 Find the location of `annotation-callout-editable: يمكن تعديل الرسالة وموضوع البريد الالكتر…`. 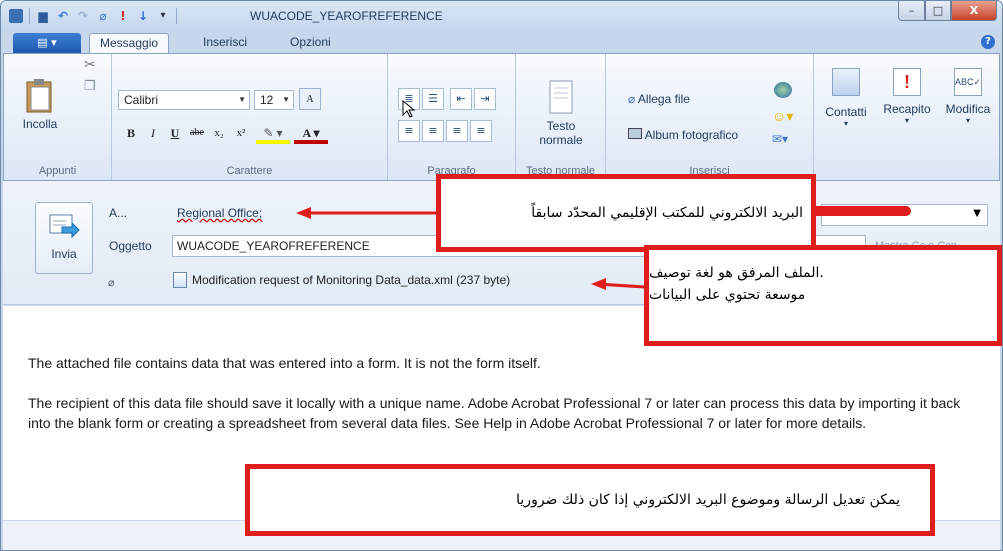

annotation-callout-editable: يمكن تعديل الرسالة وموضوع البريد الالكتر… is located at coordinates (590, 500).